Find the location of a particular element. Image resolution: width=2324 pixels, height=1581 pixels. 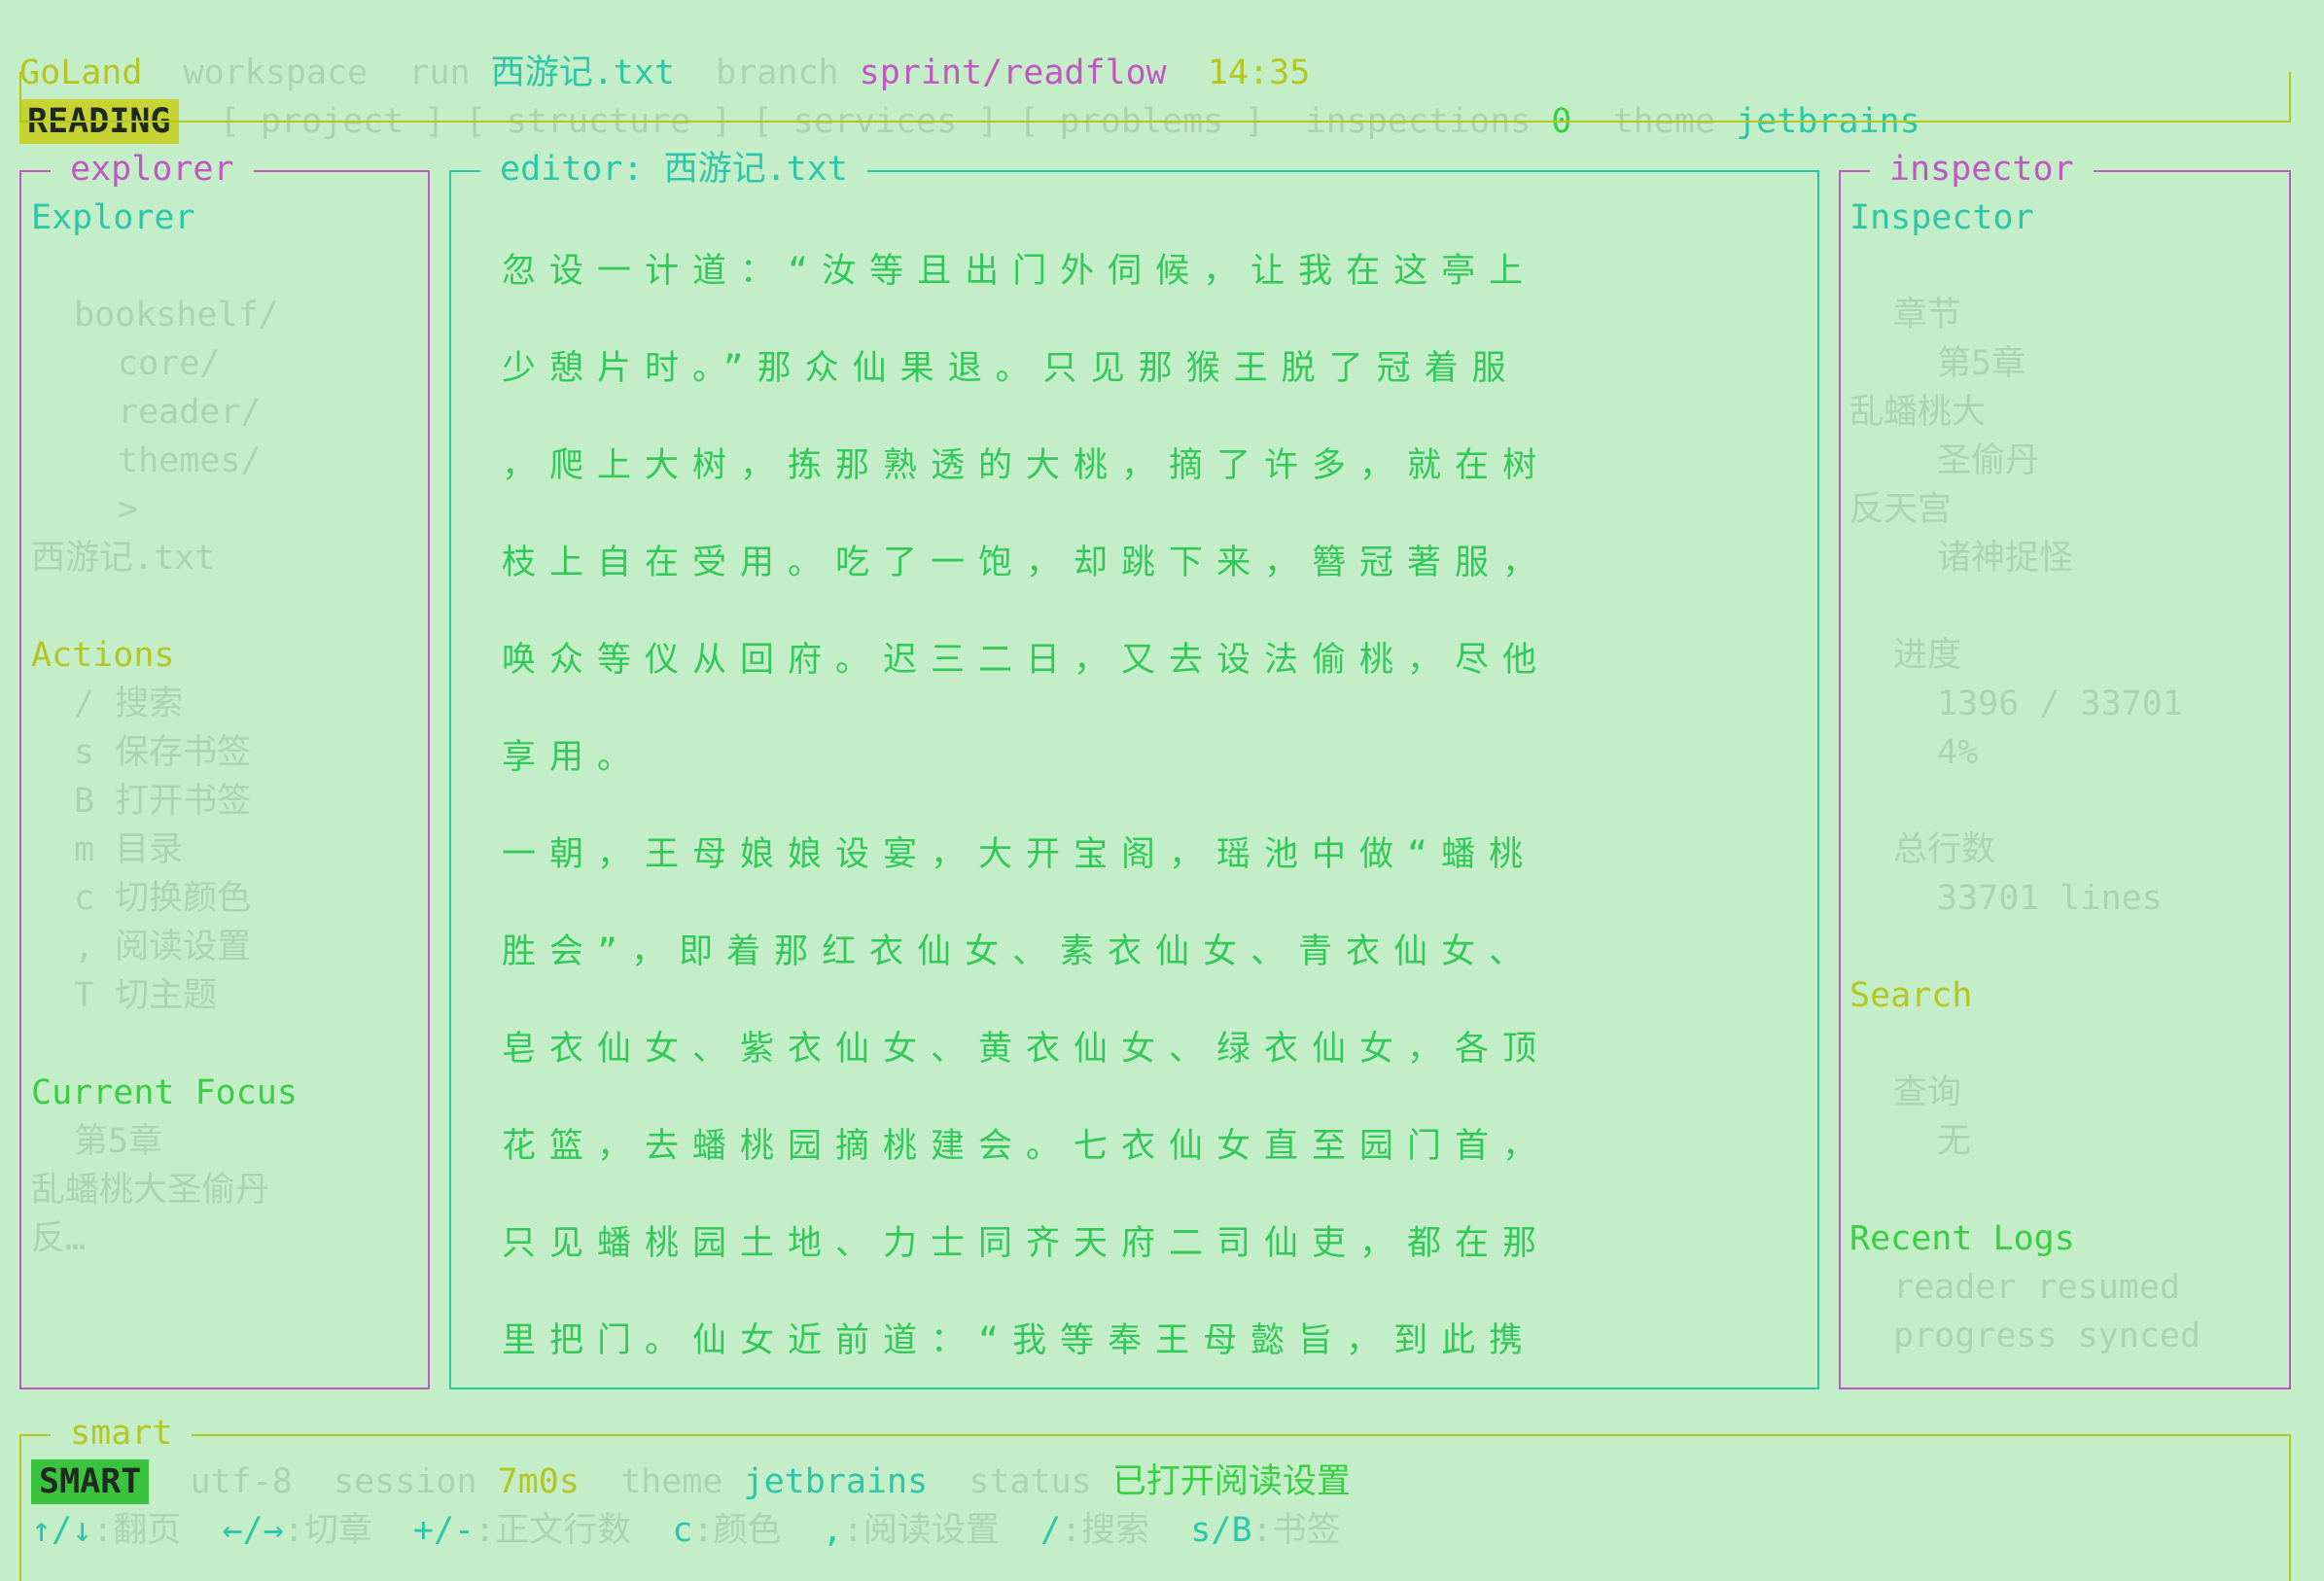

explorer-panel-title: explorer is located at coordinates (152, 169).